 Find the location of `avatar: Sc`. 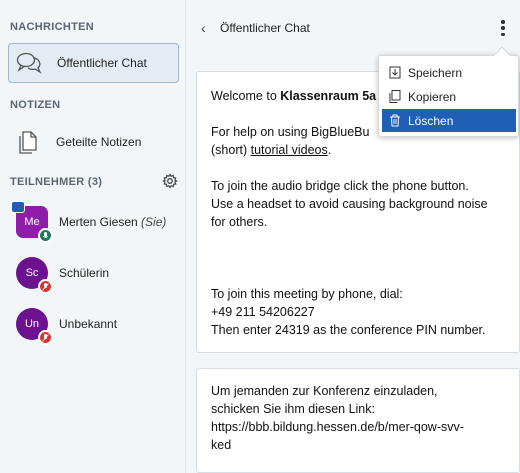

avatar: Sc is located at coordinates (34, 275).